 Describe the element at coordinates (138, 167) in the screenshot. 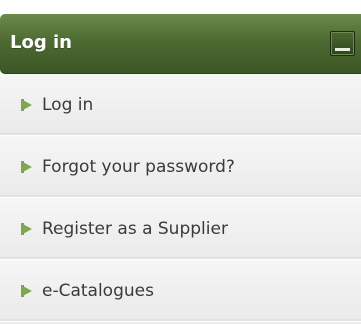

I see `menu-item-label: Forgot your password?` at that location.